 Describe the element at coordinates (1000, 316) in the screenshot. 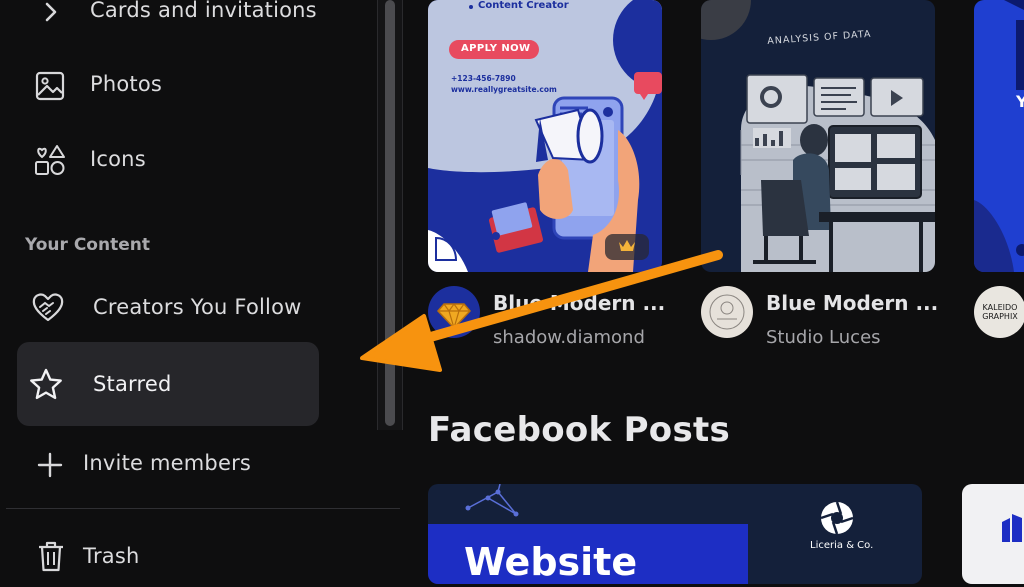

I see `avatar-logo-text: GRAPHIX` at that location.